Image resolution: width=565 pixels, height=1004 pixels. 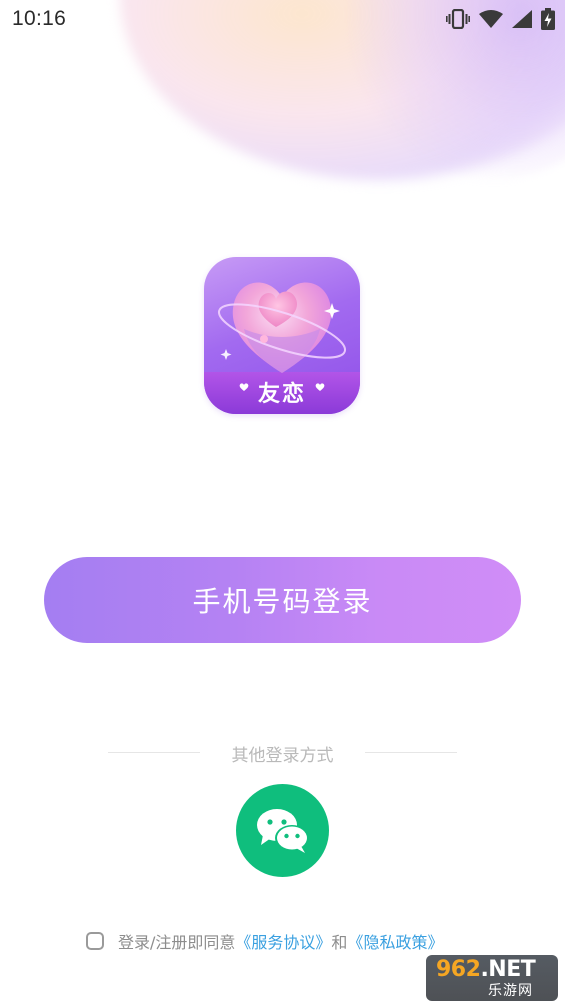 I want to click on divider-right, so click(x=411, y=752).